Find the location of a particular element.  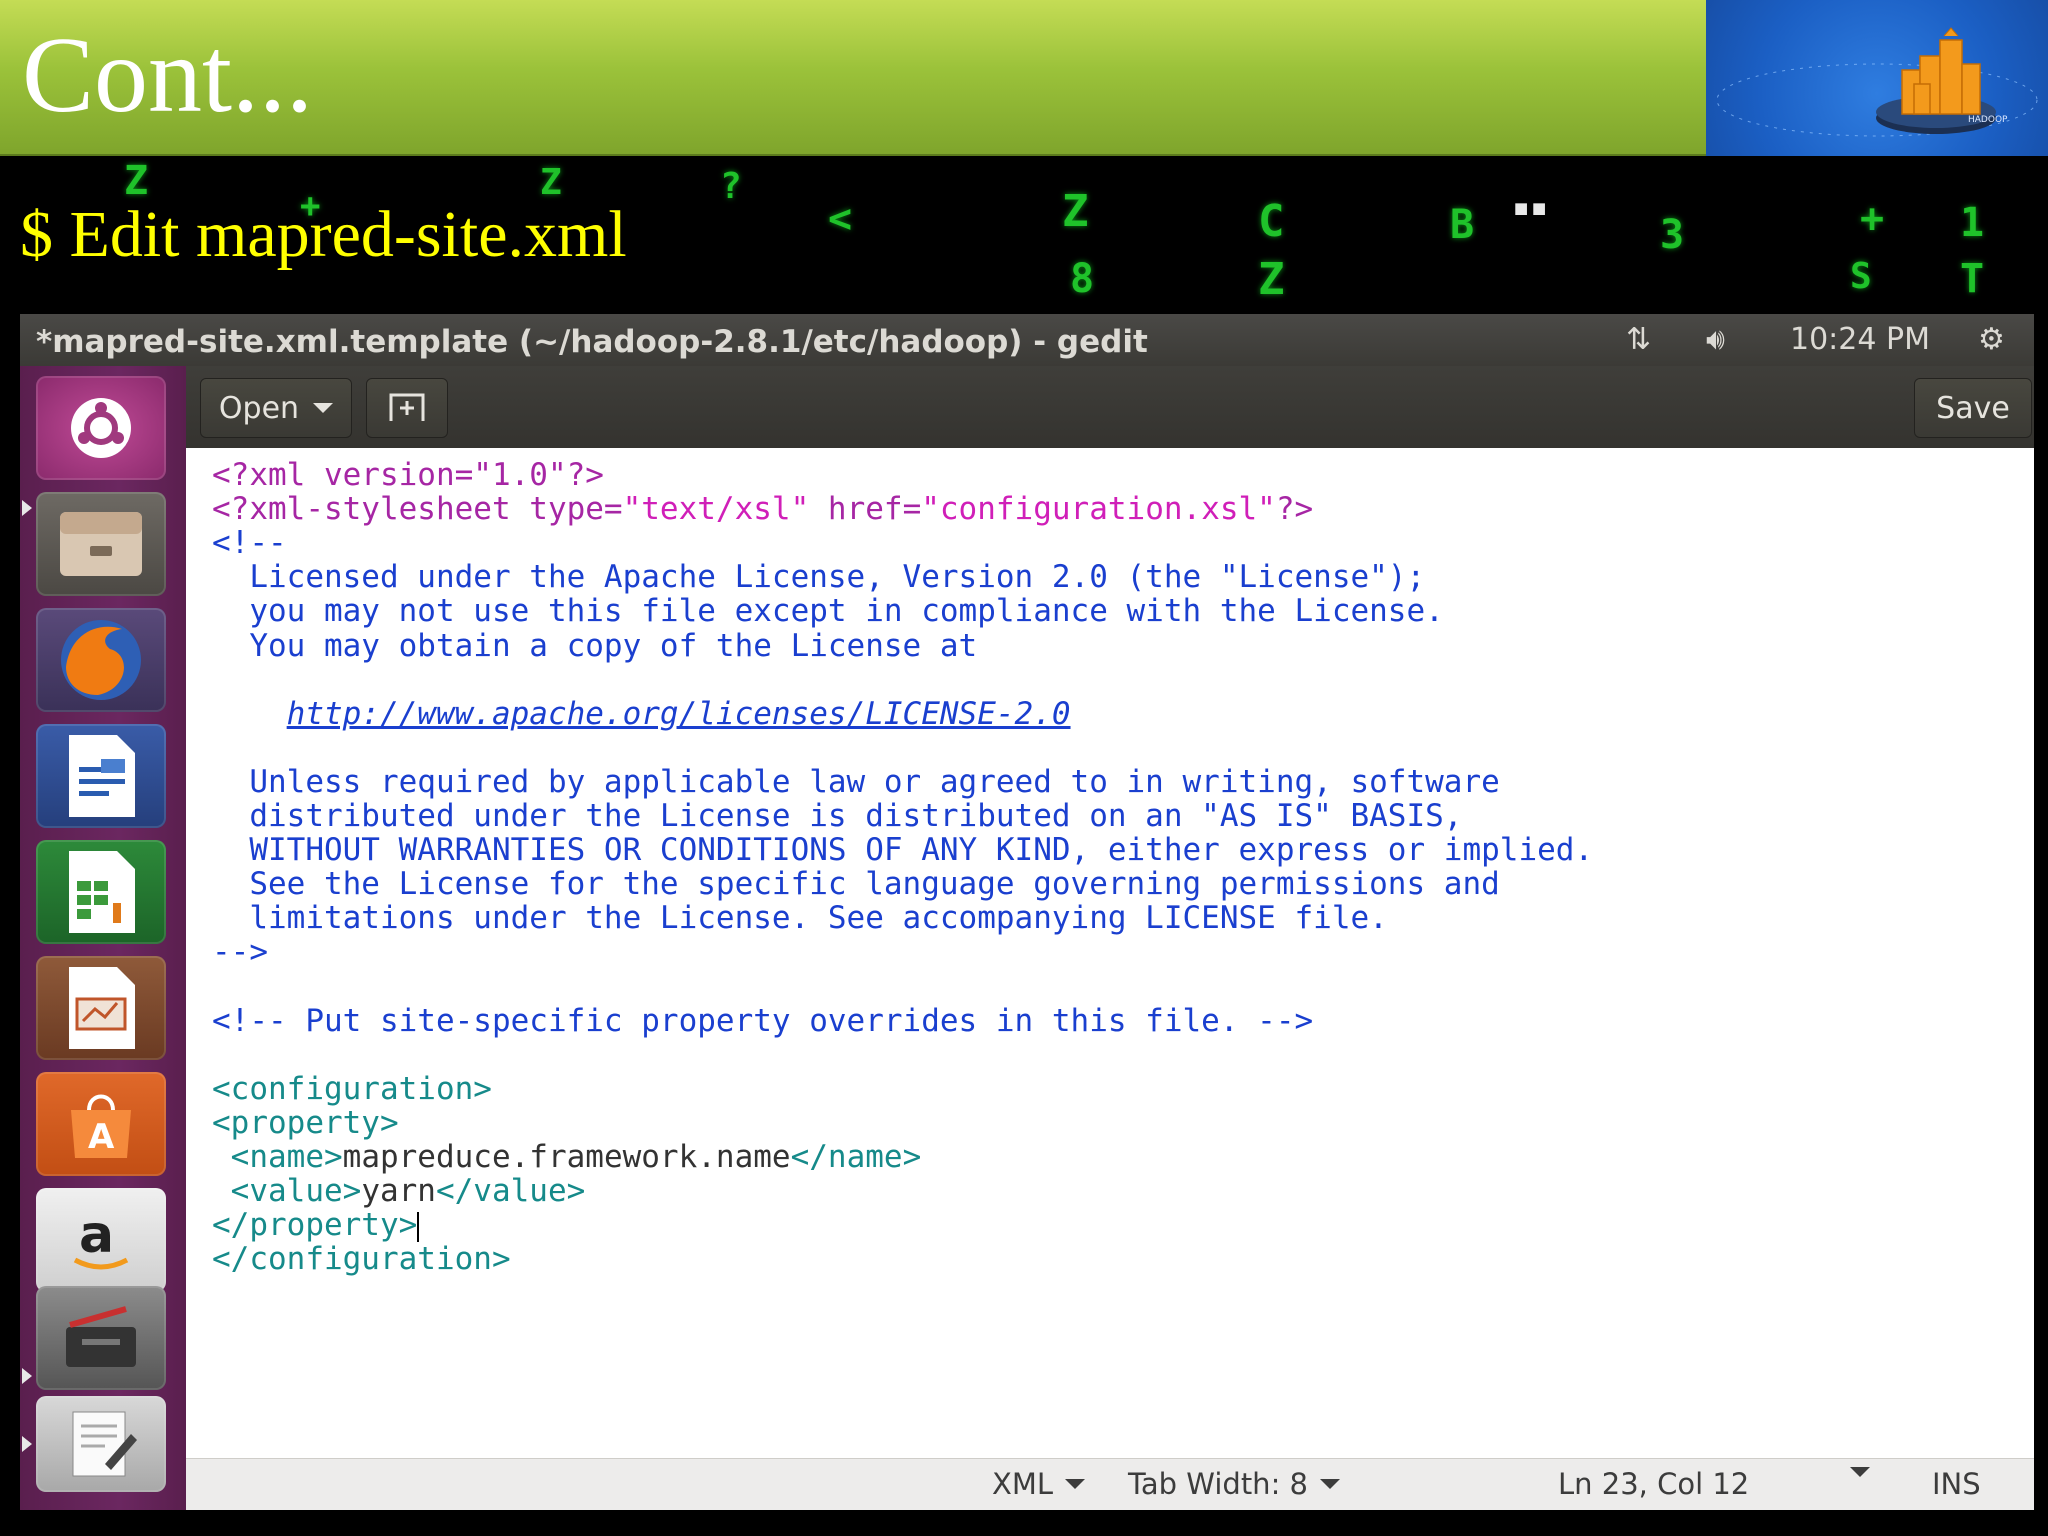

tab-width-selector: Tab Width: 8 is located at coordinates (1234, 1484).